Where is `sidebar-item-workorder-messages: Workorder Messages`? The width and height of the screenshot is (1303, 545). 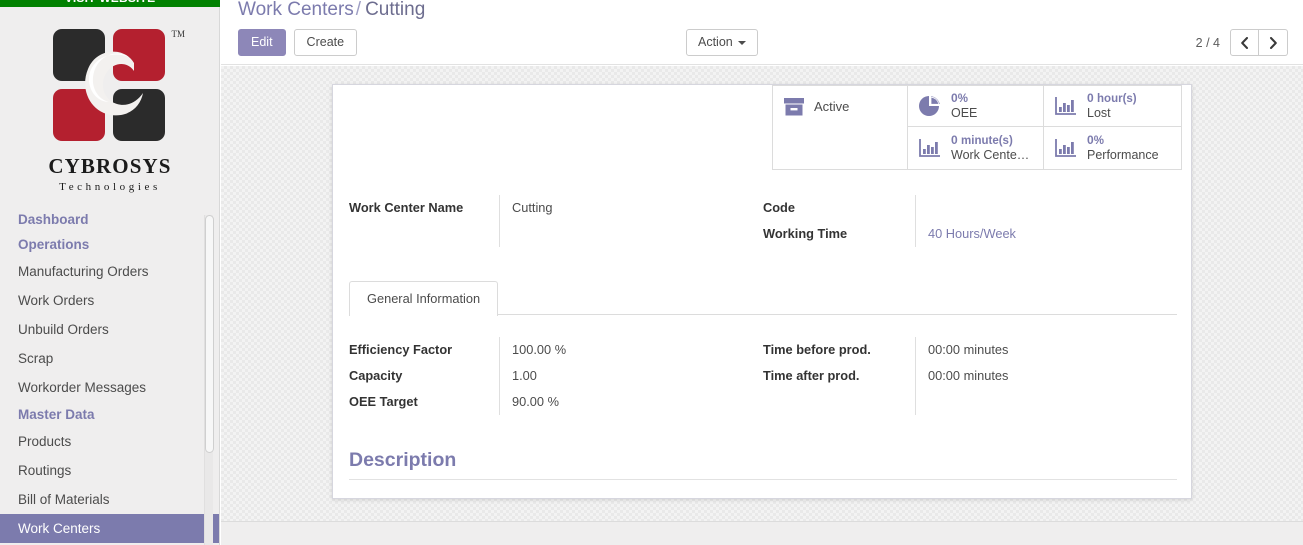
sidebar-item-workorder-messages: Workorder Messages is located at coordinates (109, 387).